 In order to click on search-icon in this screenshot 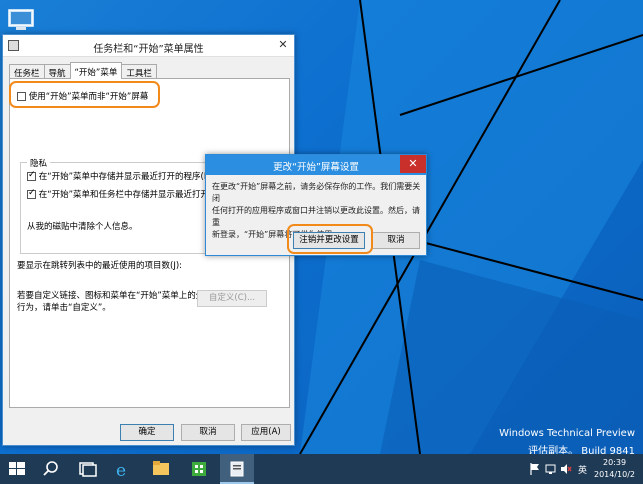, I will do `click(50, 468)`.